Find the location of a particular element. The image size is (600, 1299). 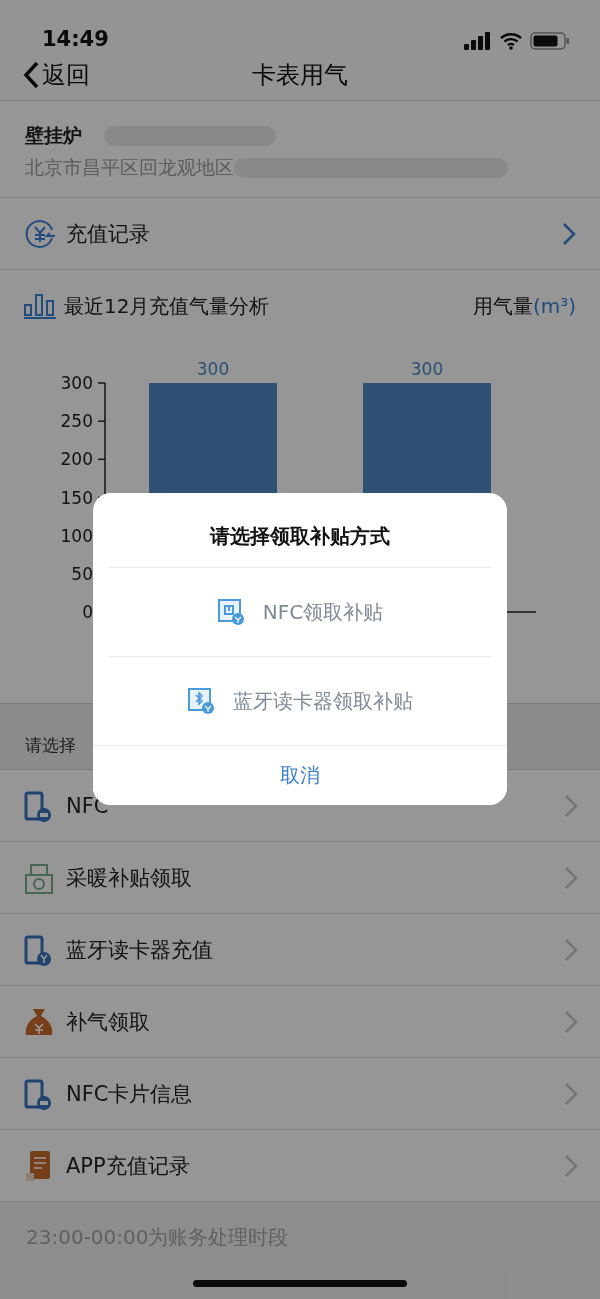

wifi-icon is located at coordinates (511, 41).